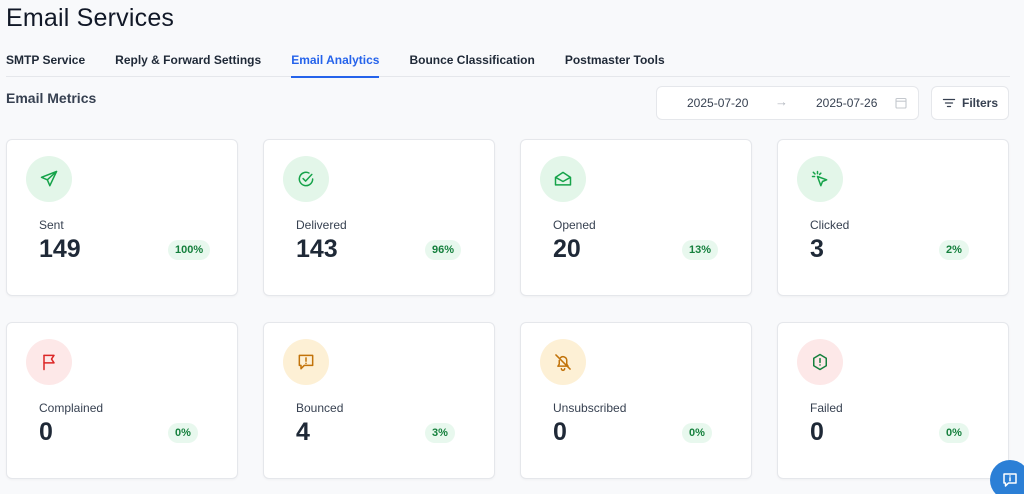  What do you see at coordinates (826, 408) in the screenshot?
I see `metric-label: Failed` at bounding box center [826, 408].